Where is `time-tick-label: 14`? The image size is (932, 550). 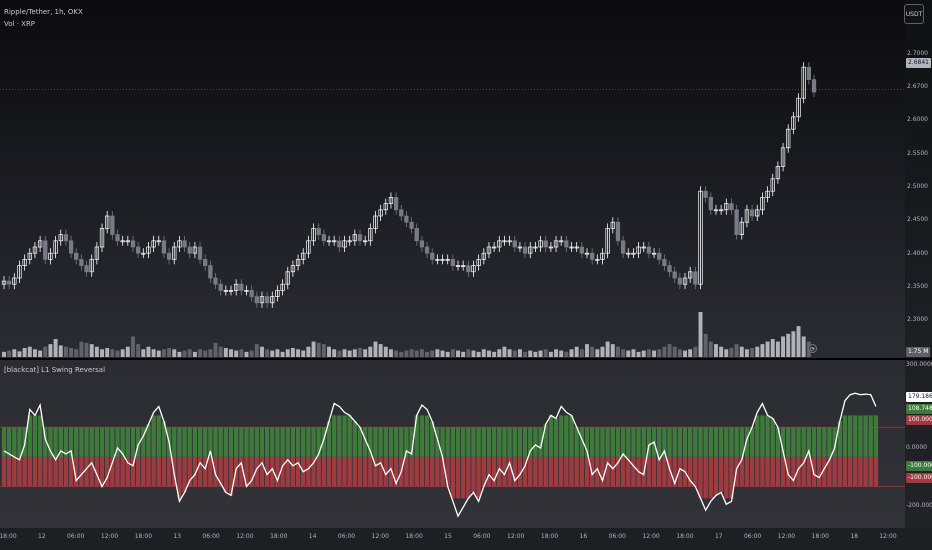
time-tick-label: 14 is located at coordinates (312, 536).